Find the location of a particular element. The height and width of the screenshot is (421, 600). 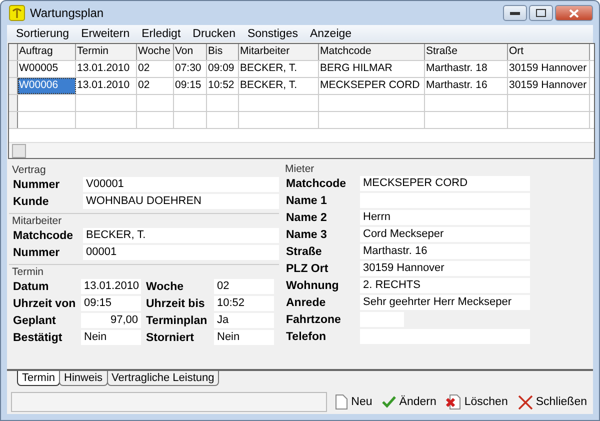

field-value: 00001 is located at coordinates (181, 252).